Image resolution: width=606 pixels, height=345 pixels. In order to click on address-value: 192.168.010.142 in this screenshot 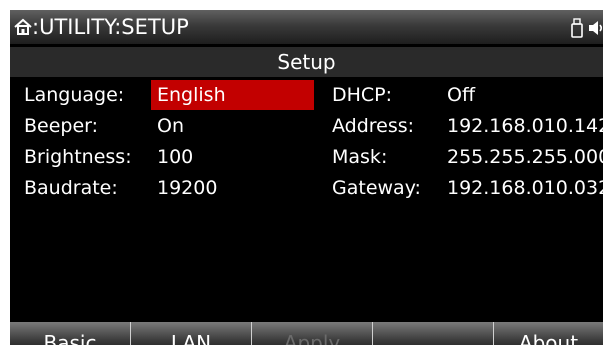, I will do `click(525, 126)`.